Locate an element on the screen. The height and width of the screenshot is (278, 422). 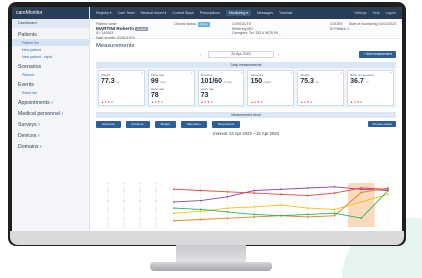
date-navigation: ‹ 20 Apr 2023 › + Add measurement is located at coordinates (246, 55).